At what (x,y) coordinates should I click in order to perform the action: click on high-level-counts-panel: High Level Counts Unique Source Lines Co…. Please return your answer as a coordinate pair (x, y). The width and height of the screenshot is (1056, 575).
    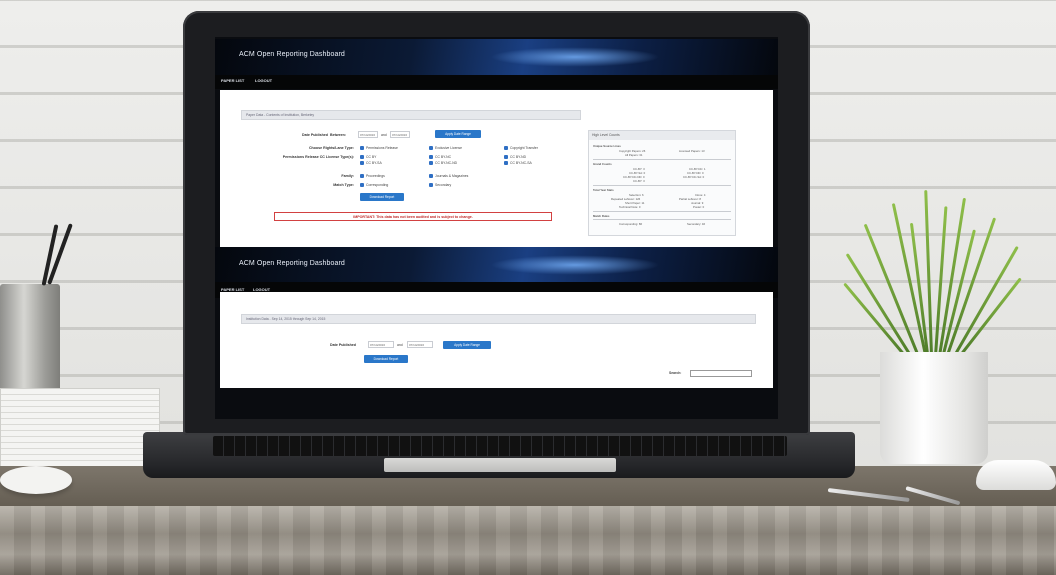
    Looking at the image, I should click on (662, 183).